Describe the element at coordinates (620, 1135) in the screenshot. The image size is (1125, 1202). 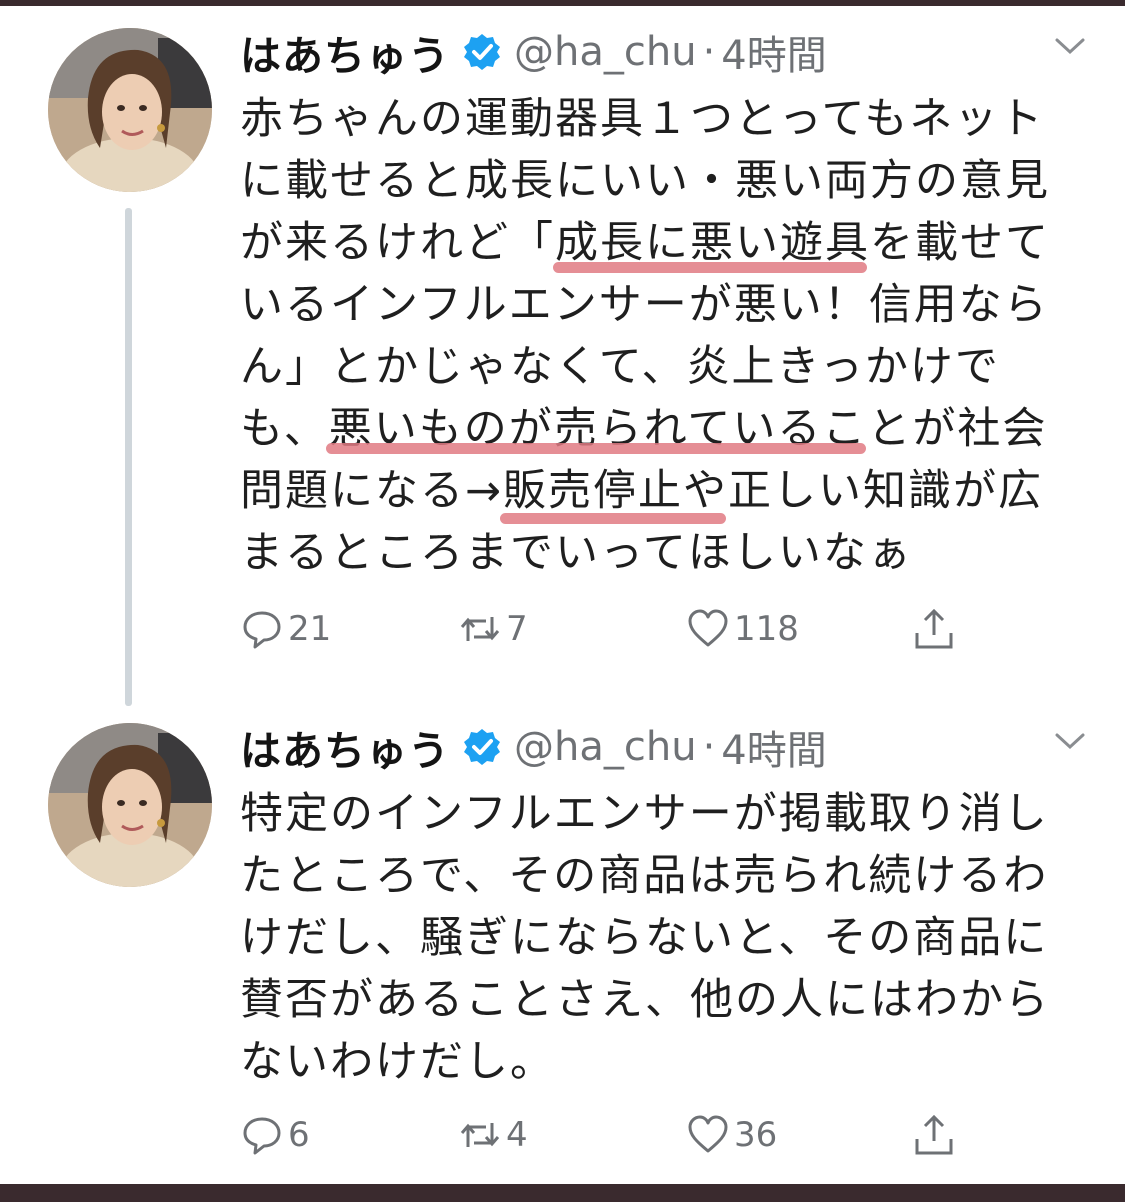
I see `tweet-actions: 6 4 36` at that location.